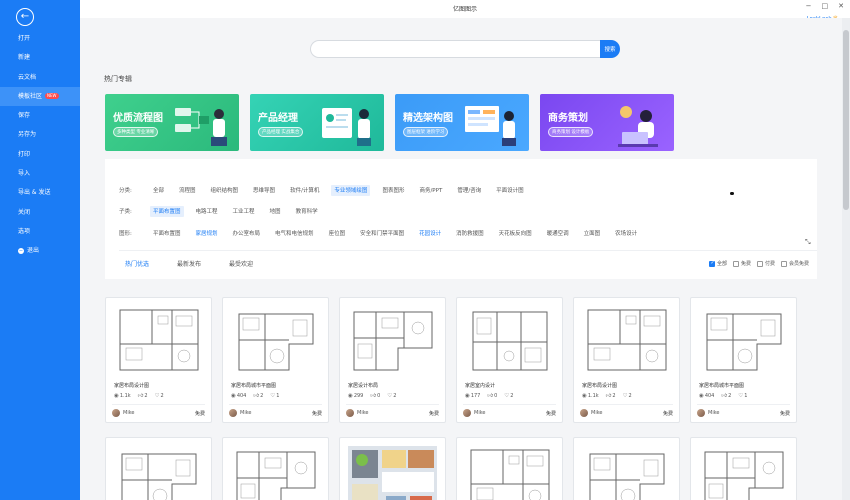 This screenshot has height=500, width=850. Describe the element at coordinates (125, 396) in the screenshot. I see `views-count: 1.1k` at that location.